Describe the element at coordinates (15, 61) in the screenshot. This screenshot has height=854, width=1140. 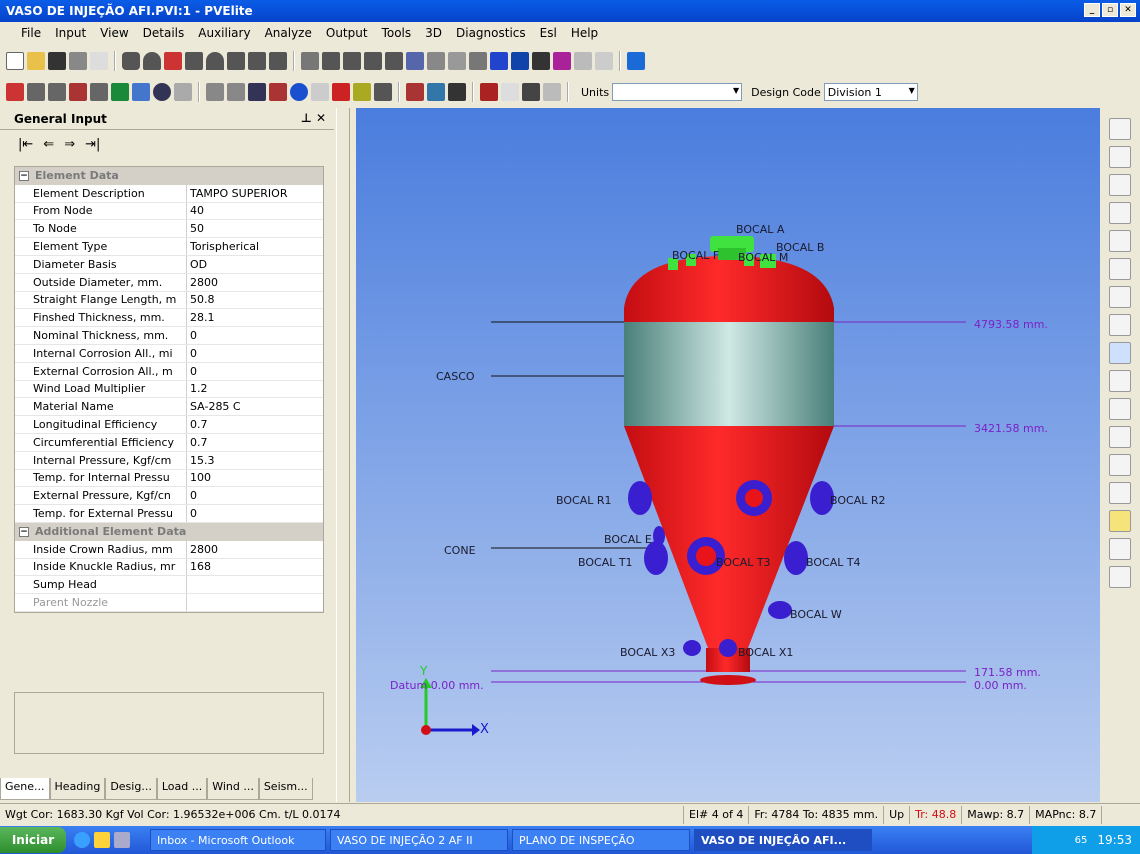
I see `new-file-icon` at that location.